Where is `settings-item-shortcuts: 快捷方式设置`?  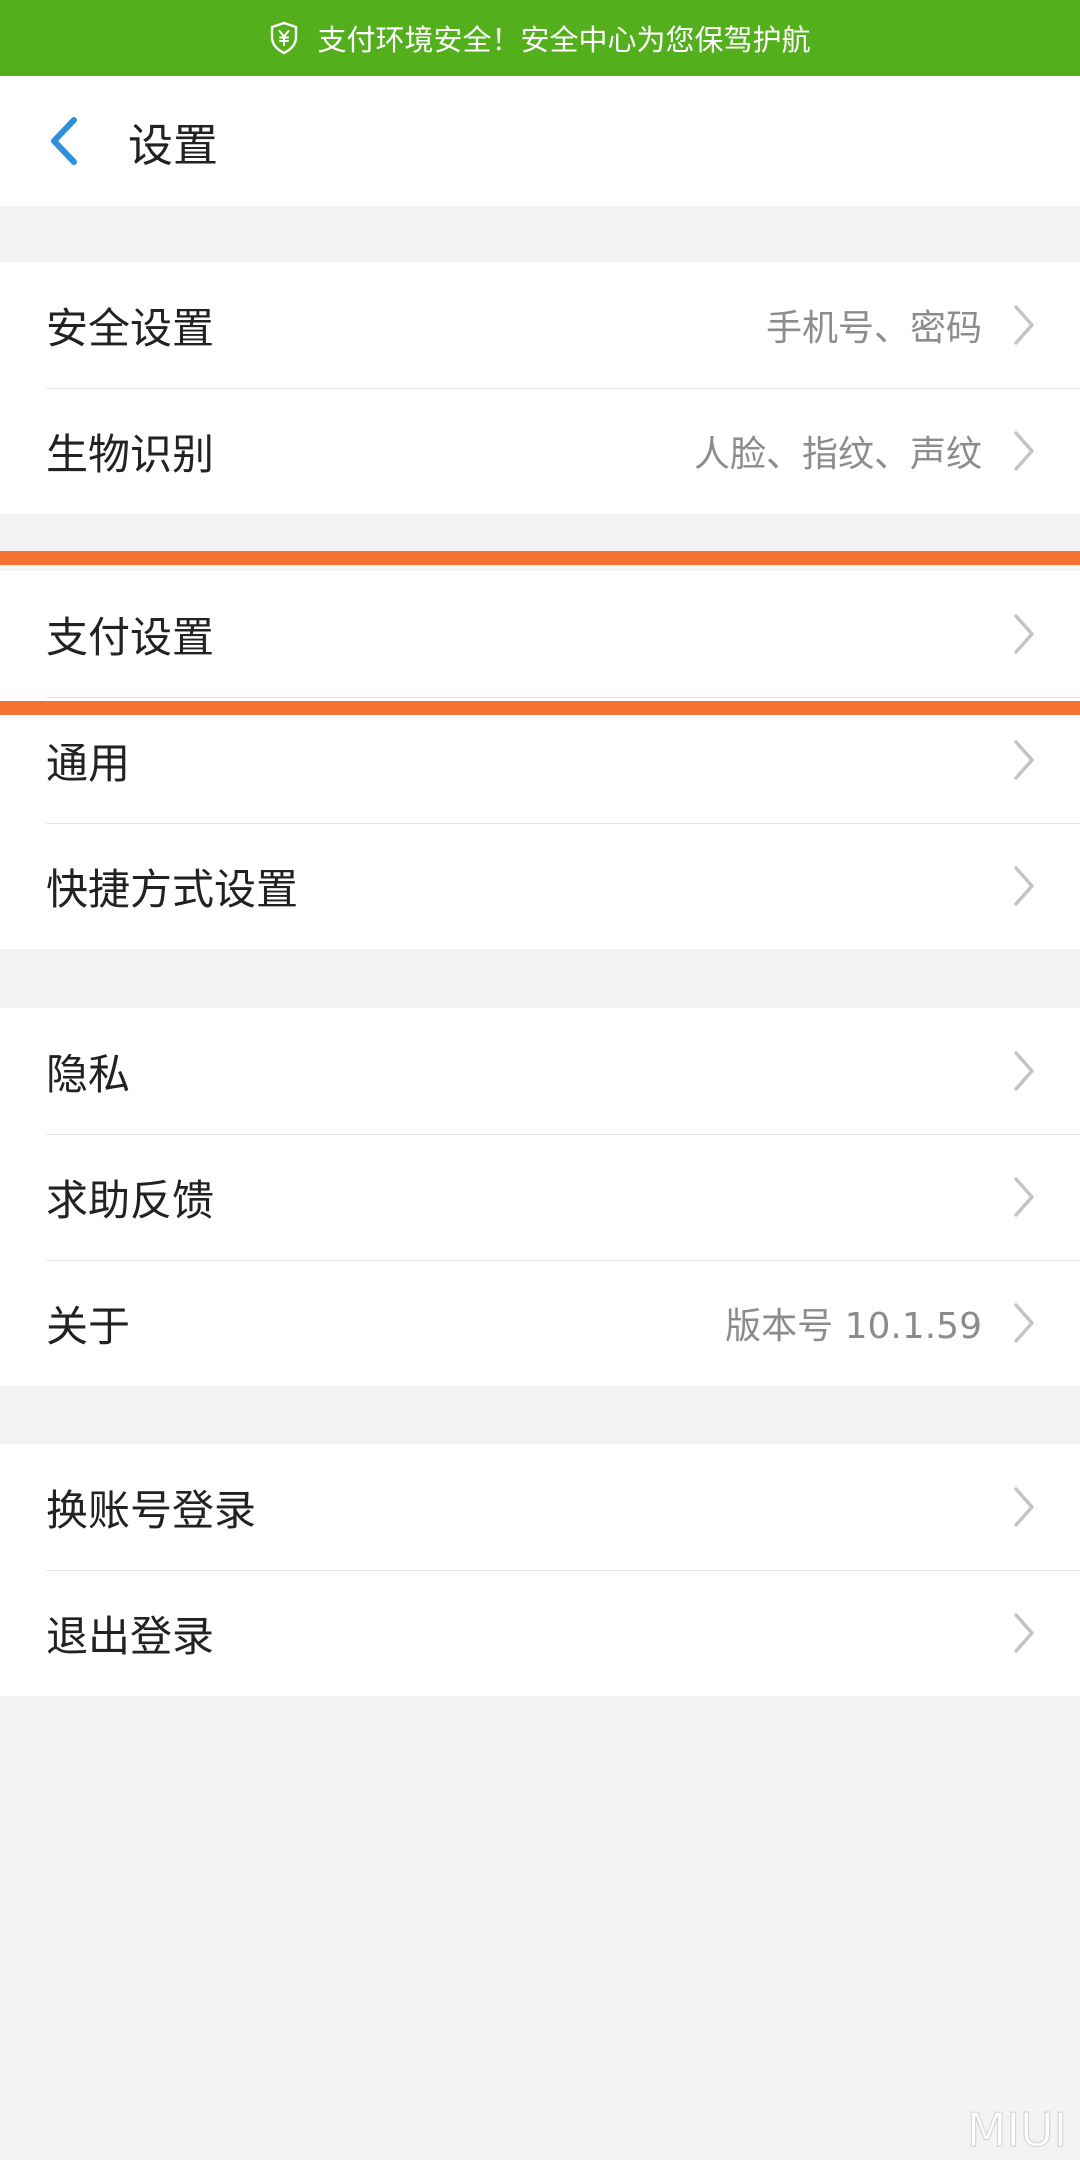 settings-item-shortcuts: 快捷方式设置 is located at coordinates (540, 886).